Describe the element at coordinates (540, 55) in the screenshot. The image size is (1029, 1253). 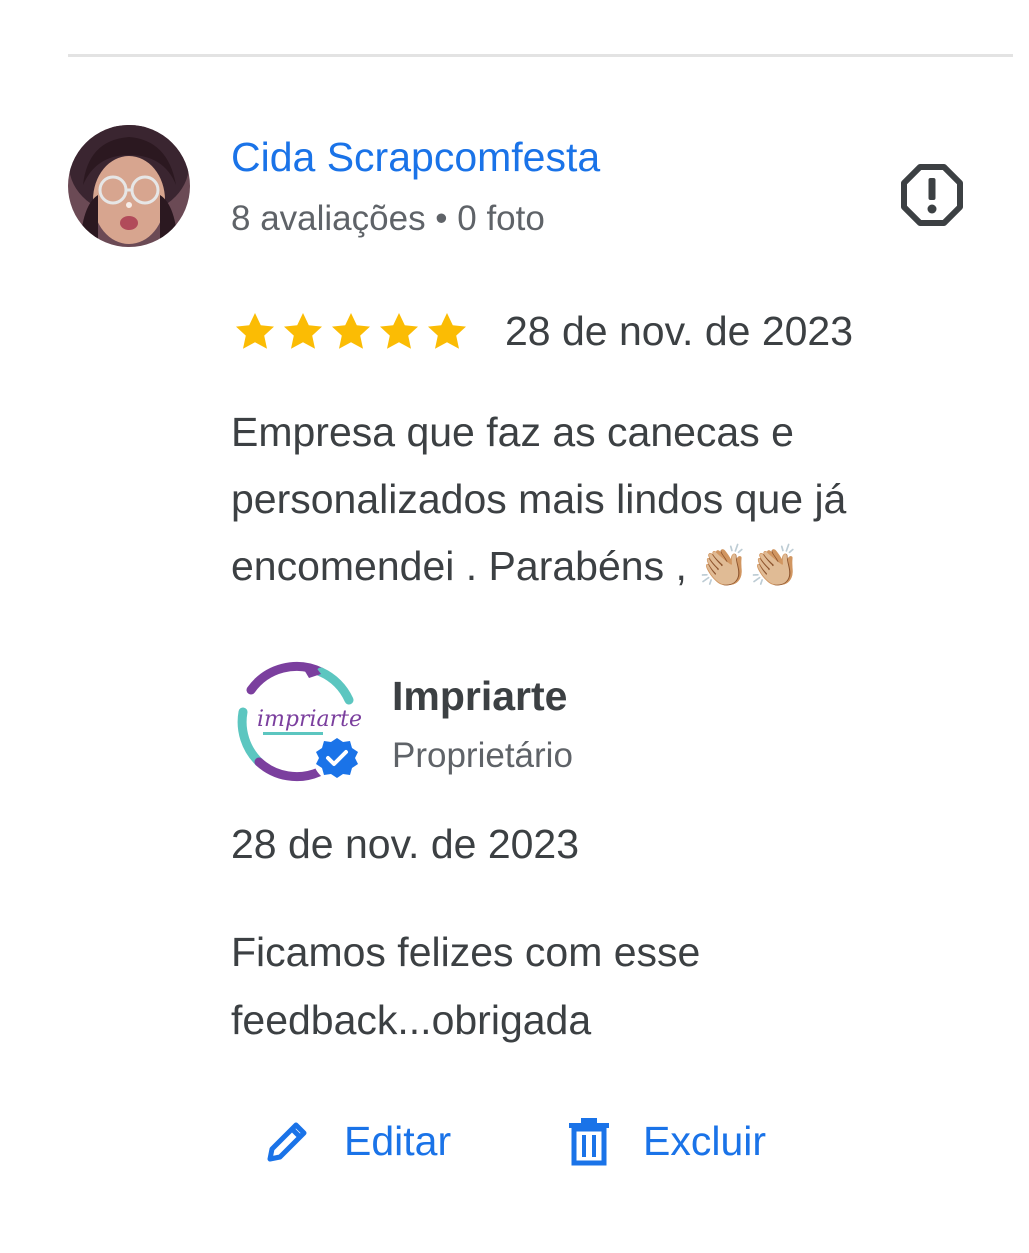
I see `top-divider` at that location.